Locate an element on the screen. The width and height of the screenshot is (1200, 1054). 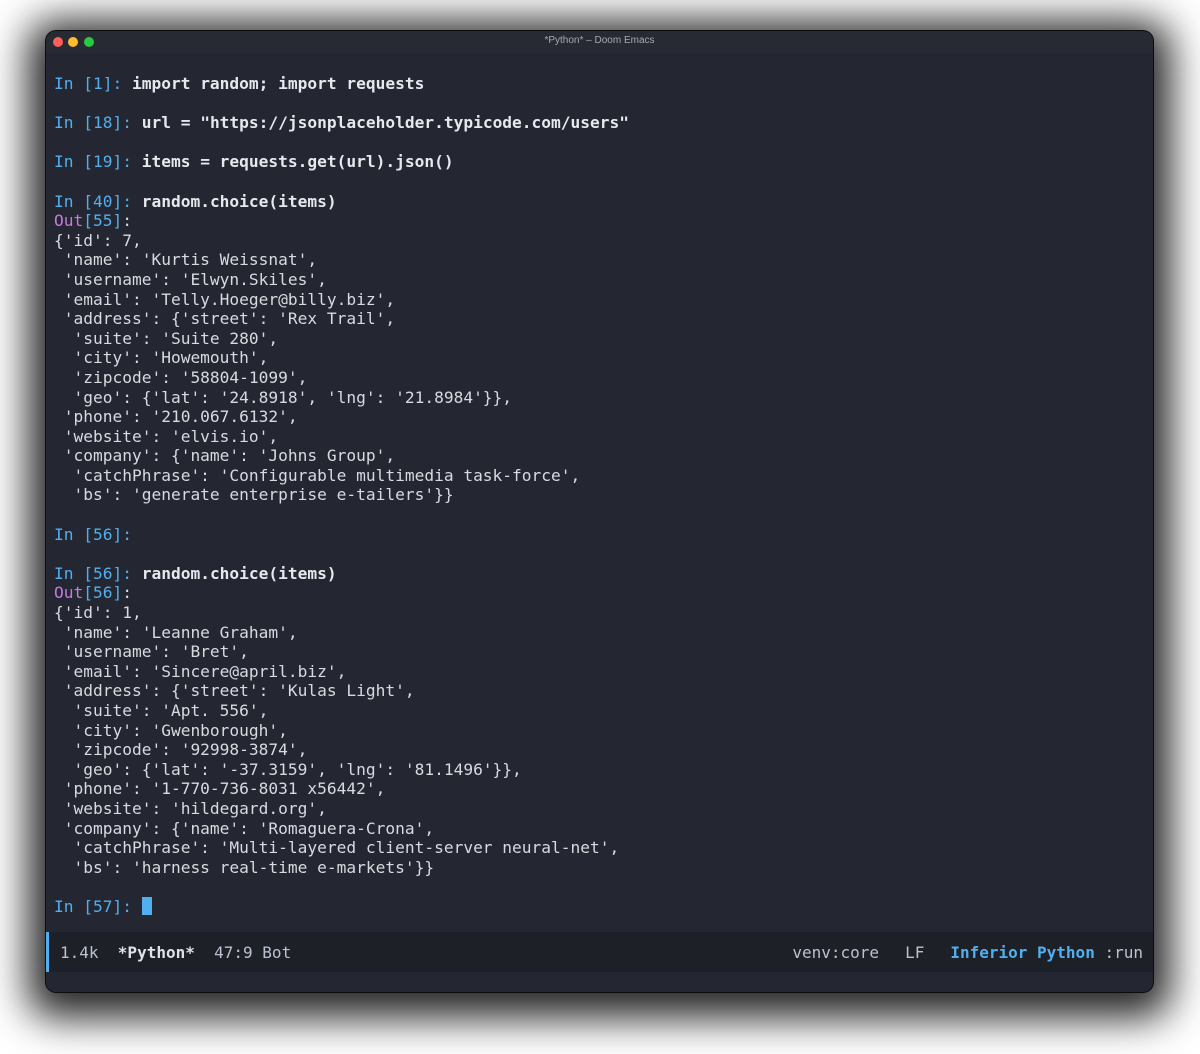
output-text-line: 'city': 'Gwenborough', is located at coordinates (171, 730).